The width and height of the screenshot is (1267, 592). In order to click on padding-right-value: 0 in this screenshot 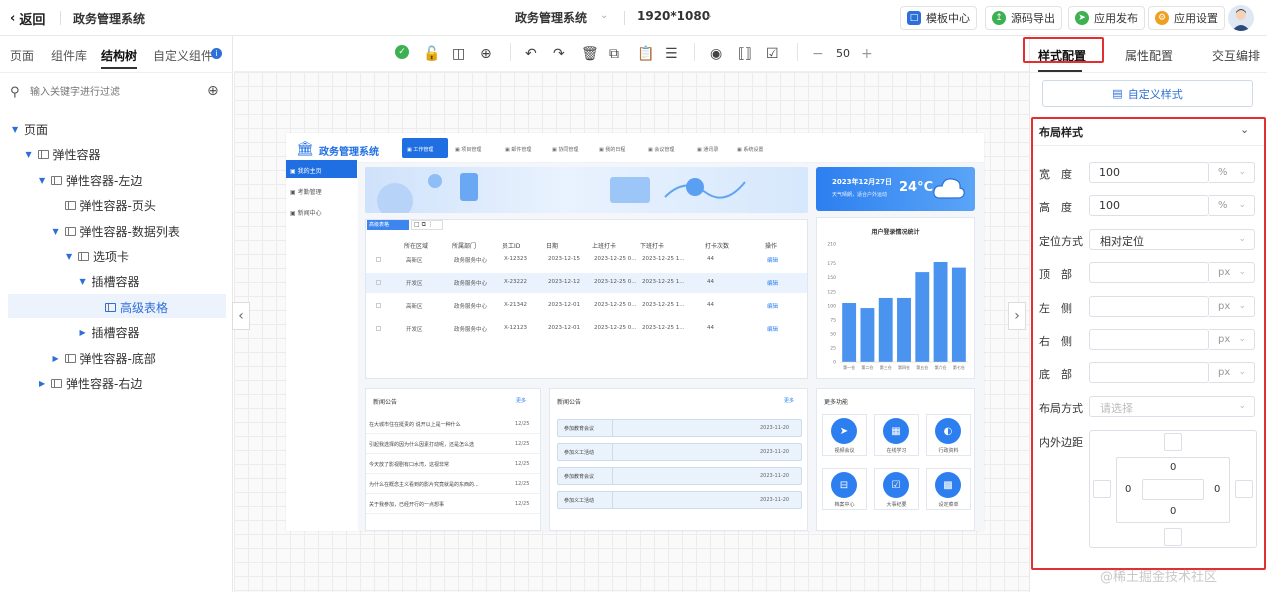, I will do `click(1217, 489)`.